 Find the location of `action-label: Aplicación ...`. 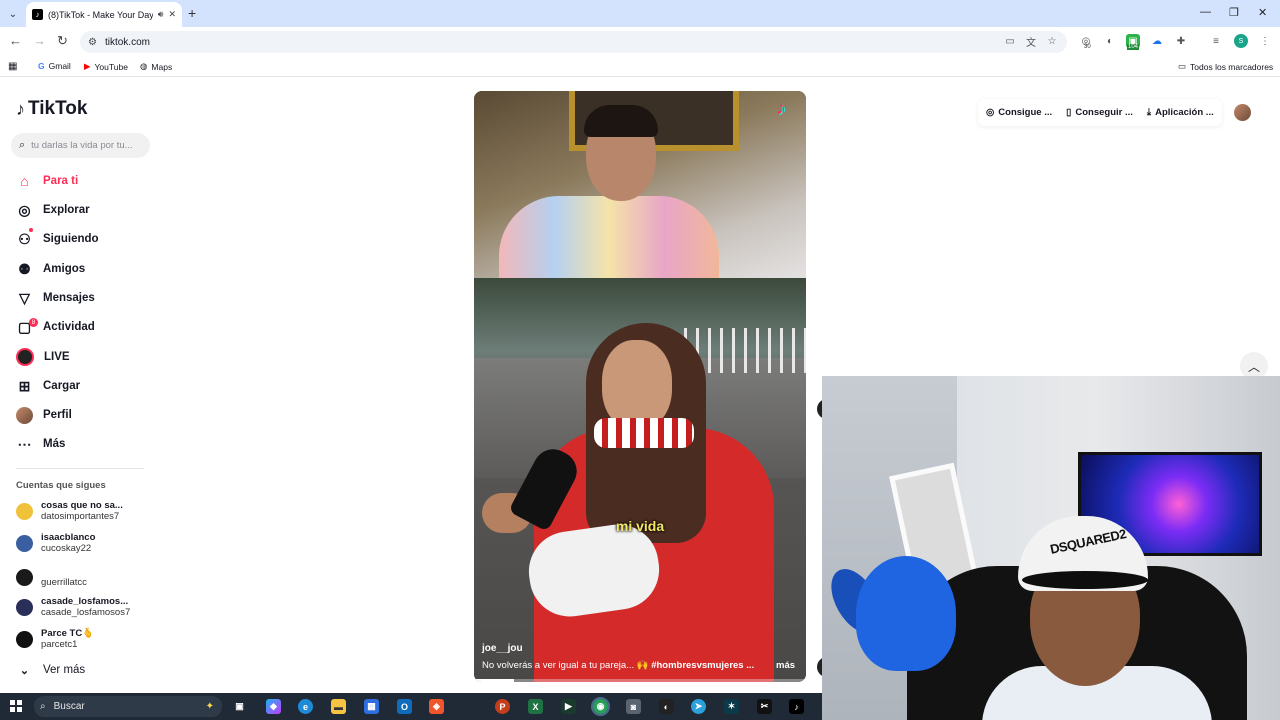

action-label: Aplicación ... is located at coordinates (1184, 112).